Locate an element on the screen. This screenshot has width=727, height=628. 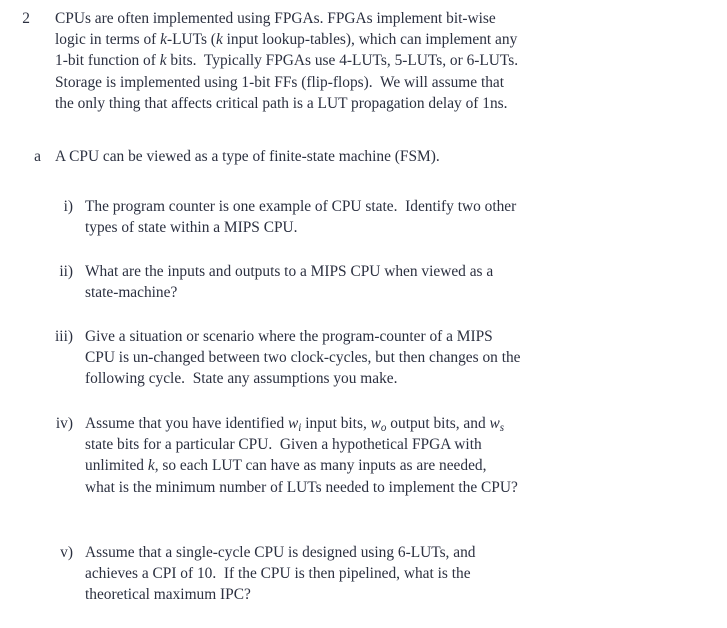
iv-seg-b: input bits, is located at coordinates (336, 423).